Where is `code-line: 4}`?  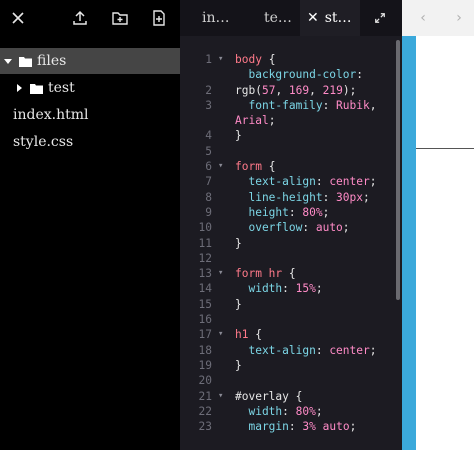 code-line: 4} is located at coordinates (291, 135).